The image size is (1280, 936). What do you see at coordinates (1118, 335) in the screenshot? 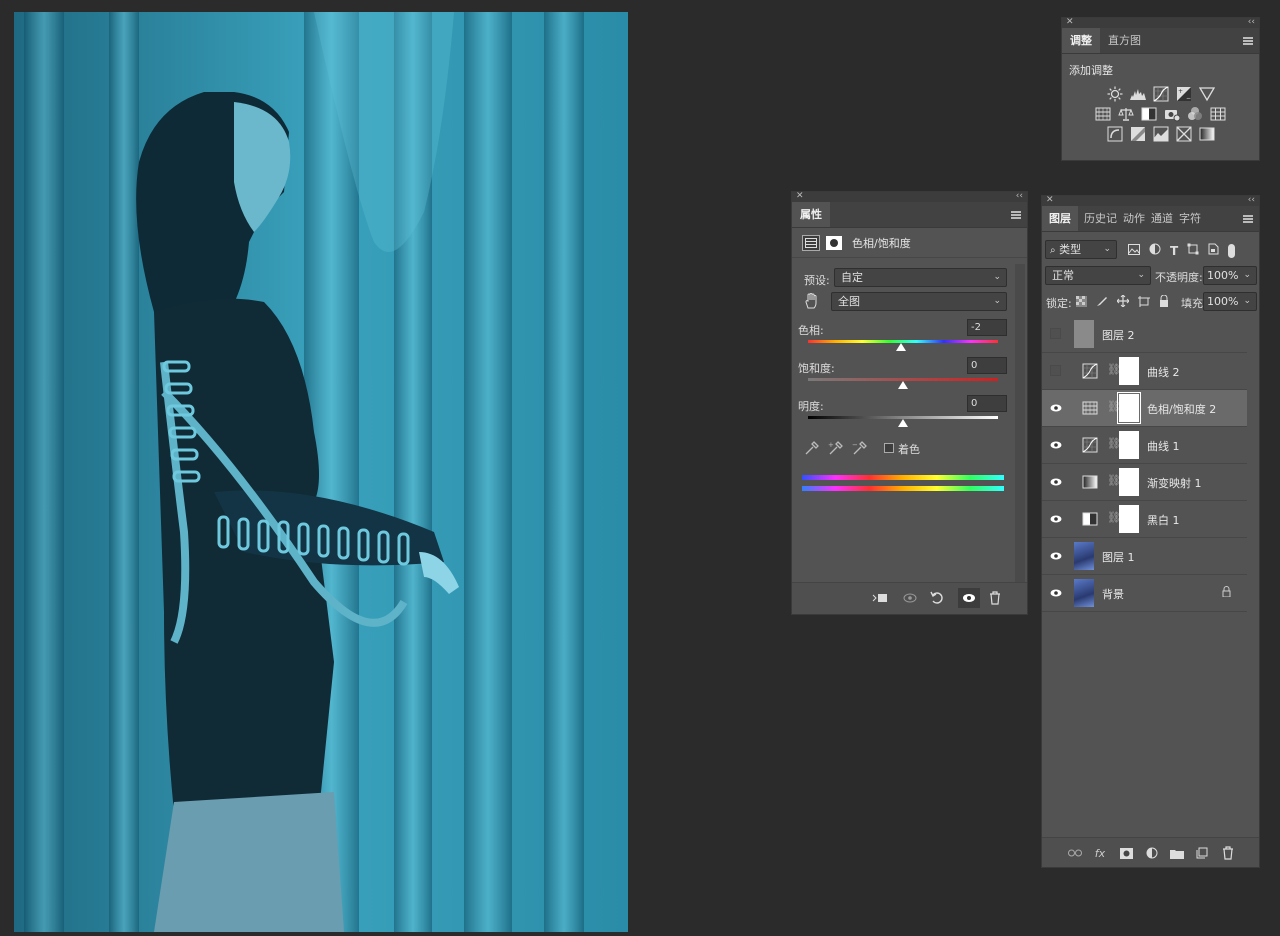
I see `layer-name: 图层 2` at bounding box center [1118, 335].